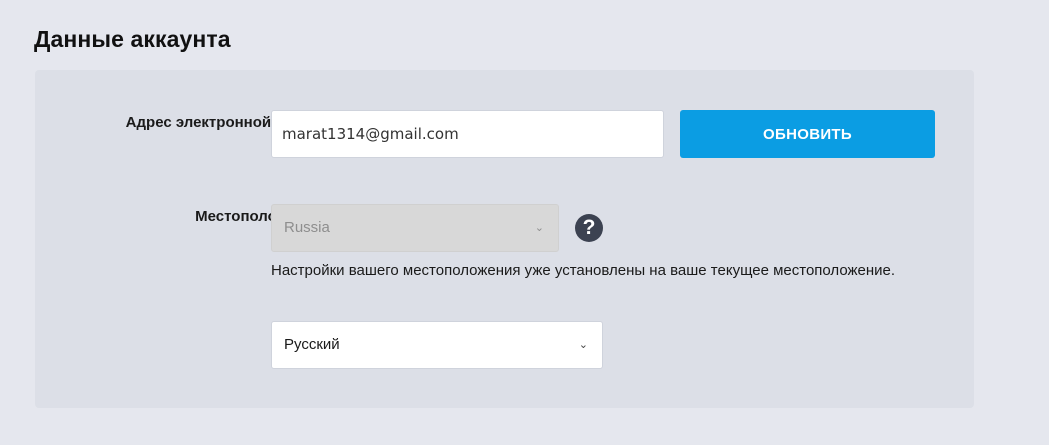 The width and height of the screenshot is (1049, 445). Describe the element at coordinates (437, 345) in the screenshot. I see `language-select: Русский ⌄` at that location.